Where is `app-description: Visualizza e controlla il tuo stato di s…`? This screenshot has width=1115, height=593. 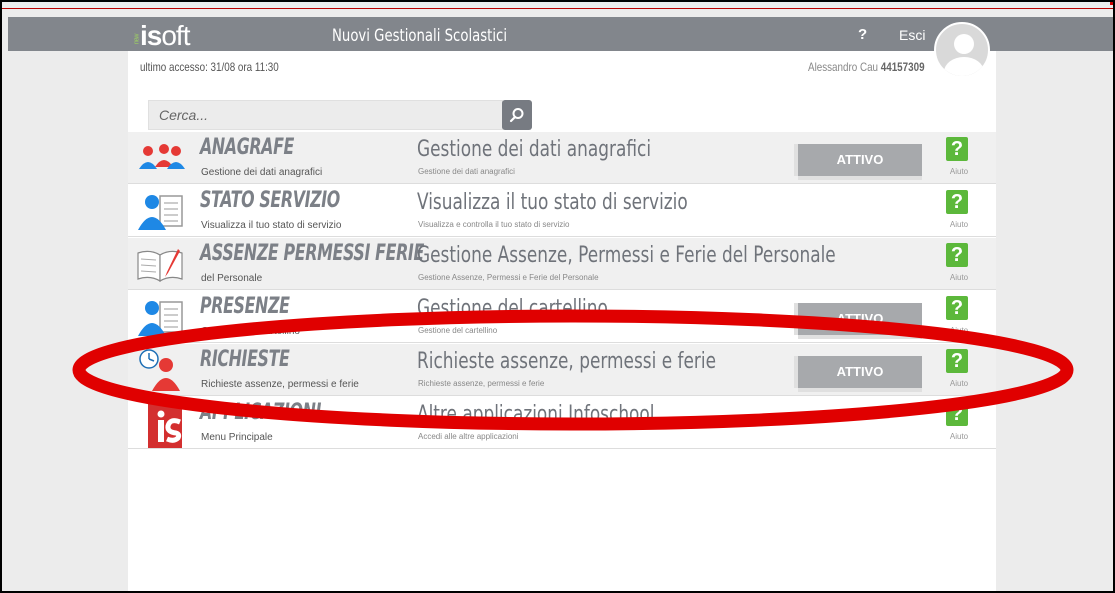
app-description: Visualizza e controlla il tuo stato di s… is located at coordinates (494, 224).